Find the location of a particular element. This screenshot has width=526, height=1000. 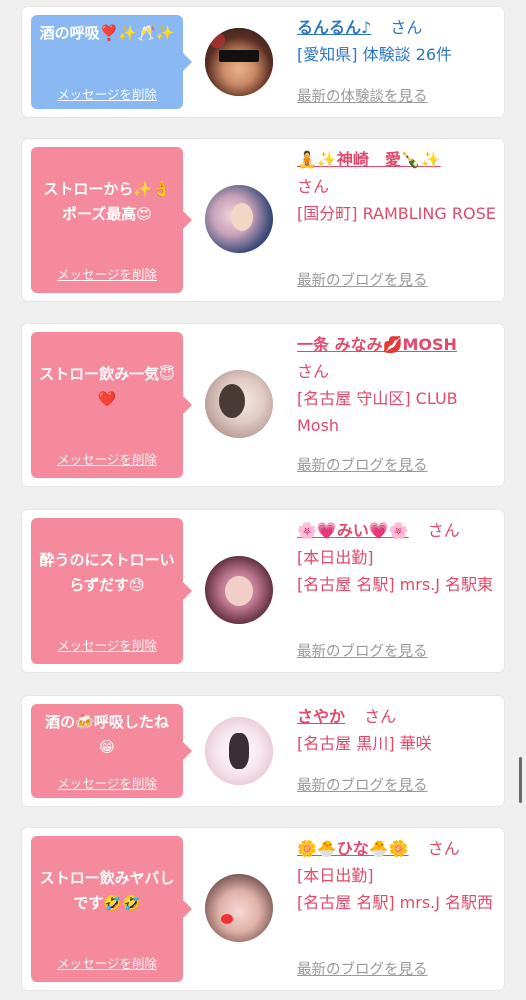

message-bubble: ストローから✨👌ポーズ最高😍 メッセージを削除 is located at coordinates (111, 220).